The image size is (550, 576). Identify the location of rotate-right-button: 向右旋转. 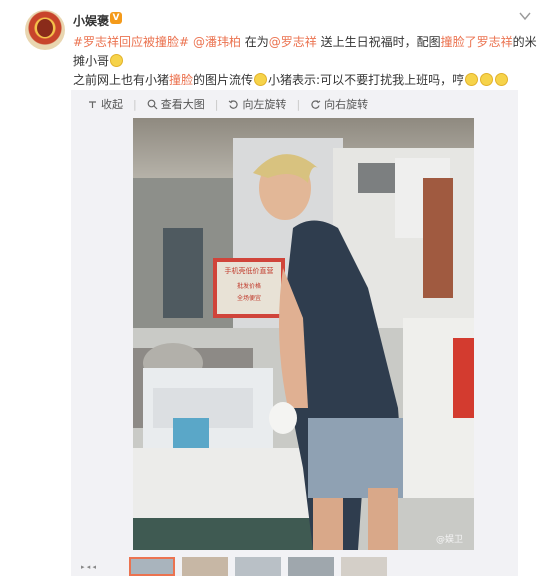
(339, 104).